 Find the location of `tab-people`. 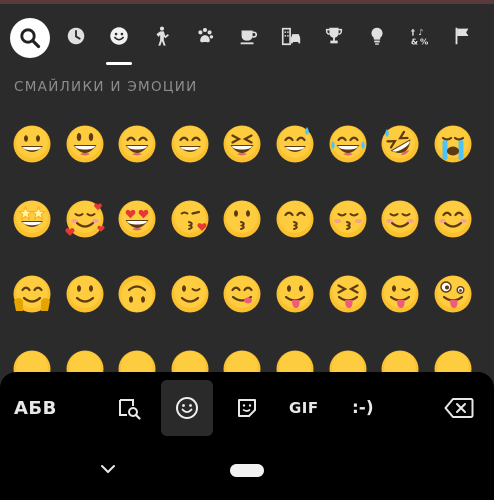

tab-people is located at coordinates (162, 36).